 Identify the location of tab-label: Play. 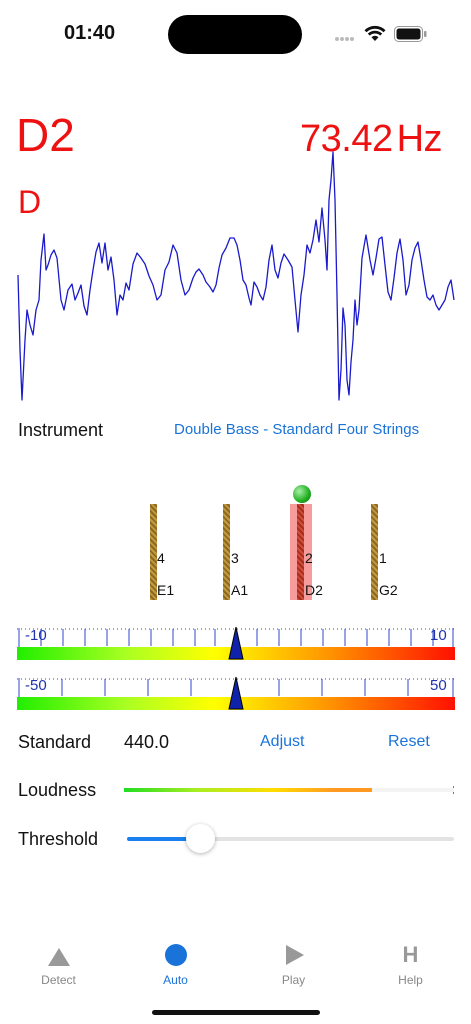
(293, 980).